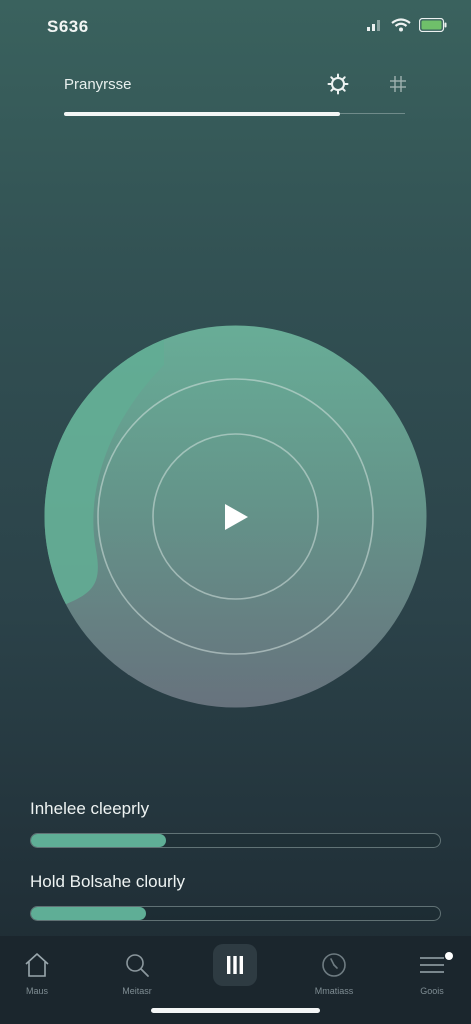  I want to click on settings-icon, so click(338, 84).